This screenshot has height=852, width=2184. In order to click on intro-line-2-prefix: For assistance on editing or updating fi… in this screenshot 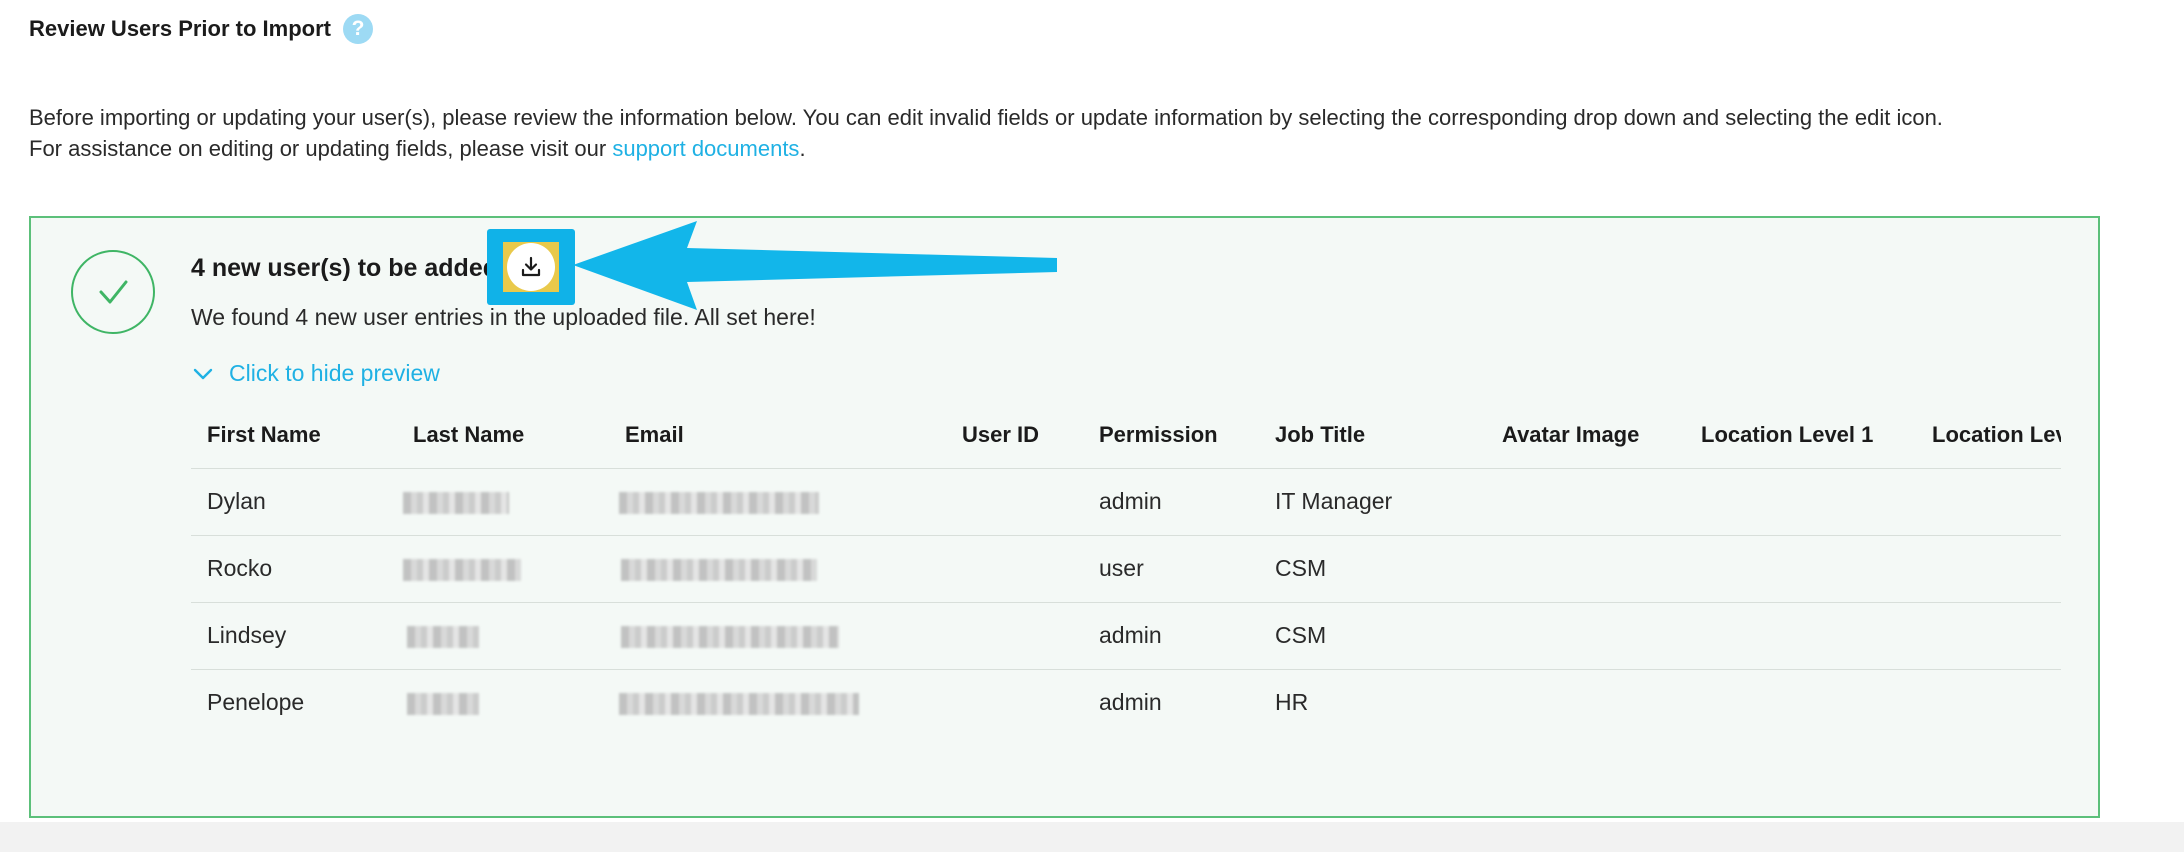, I will do `click(321, 148)`.